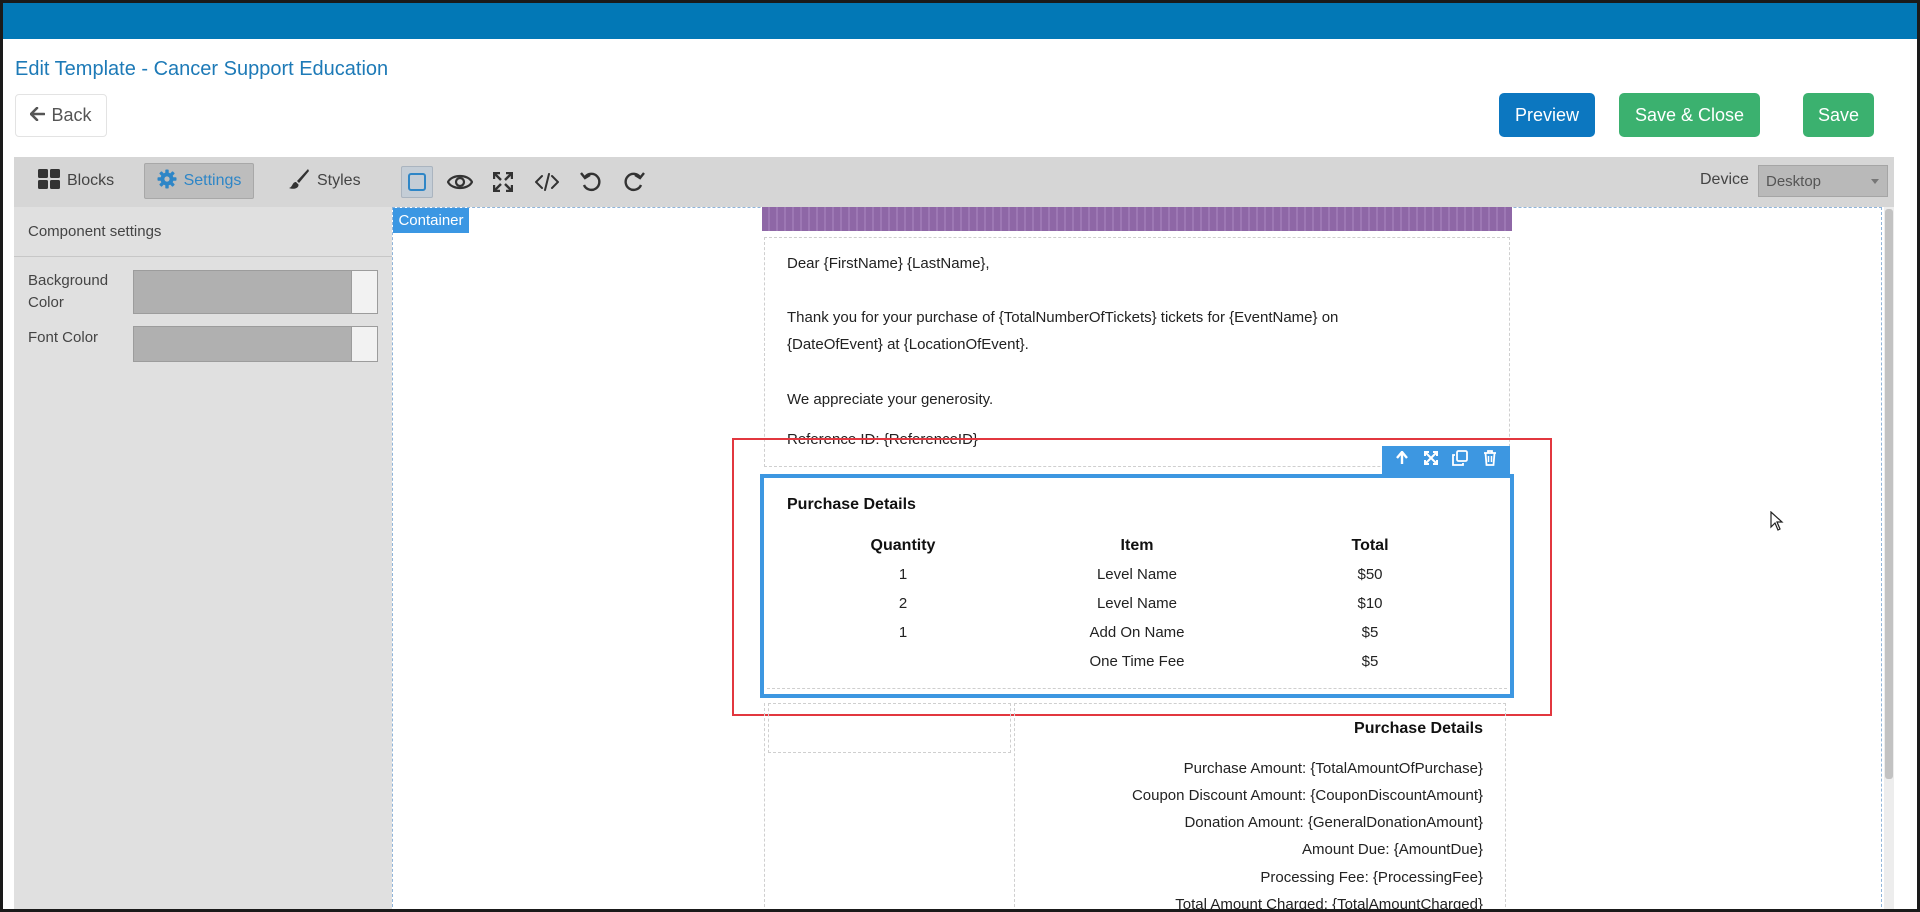 The width and height of the screenshot is (1920, 912). What do you see at coordinates (1370, 603) in the screenshot?
I see `table-cell-total: $10` at bounding box center [1370, 603].